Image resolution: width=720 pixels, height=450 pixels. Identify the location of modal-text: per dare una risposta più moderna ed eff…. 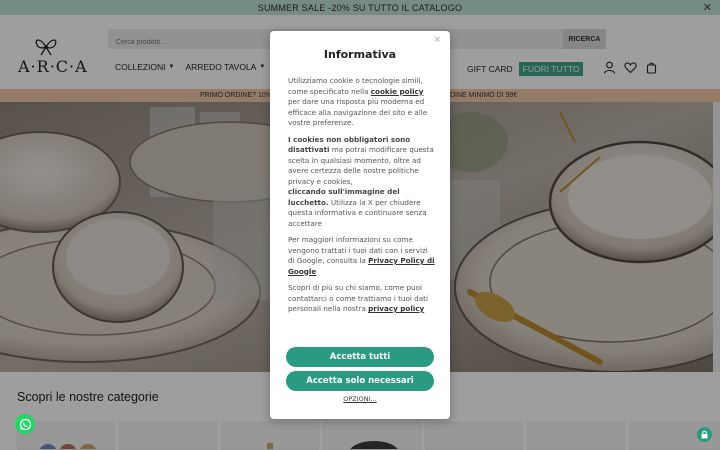
(358, 112).